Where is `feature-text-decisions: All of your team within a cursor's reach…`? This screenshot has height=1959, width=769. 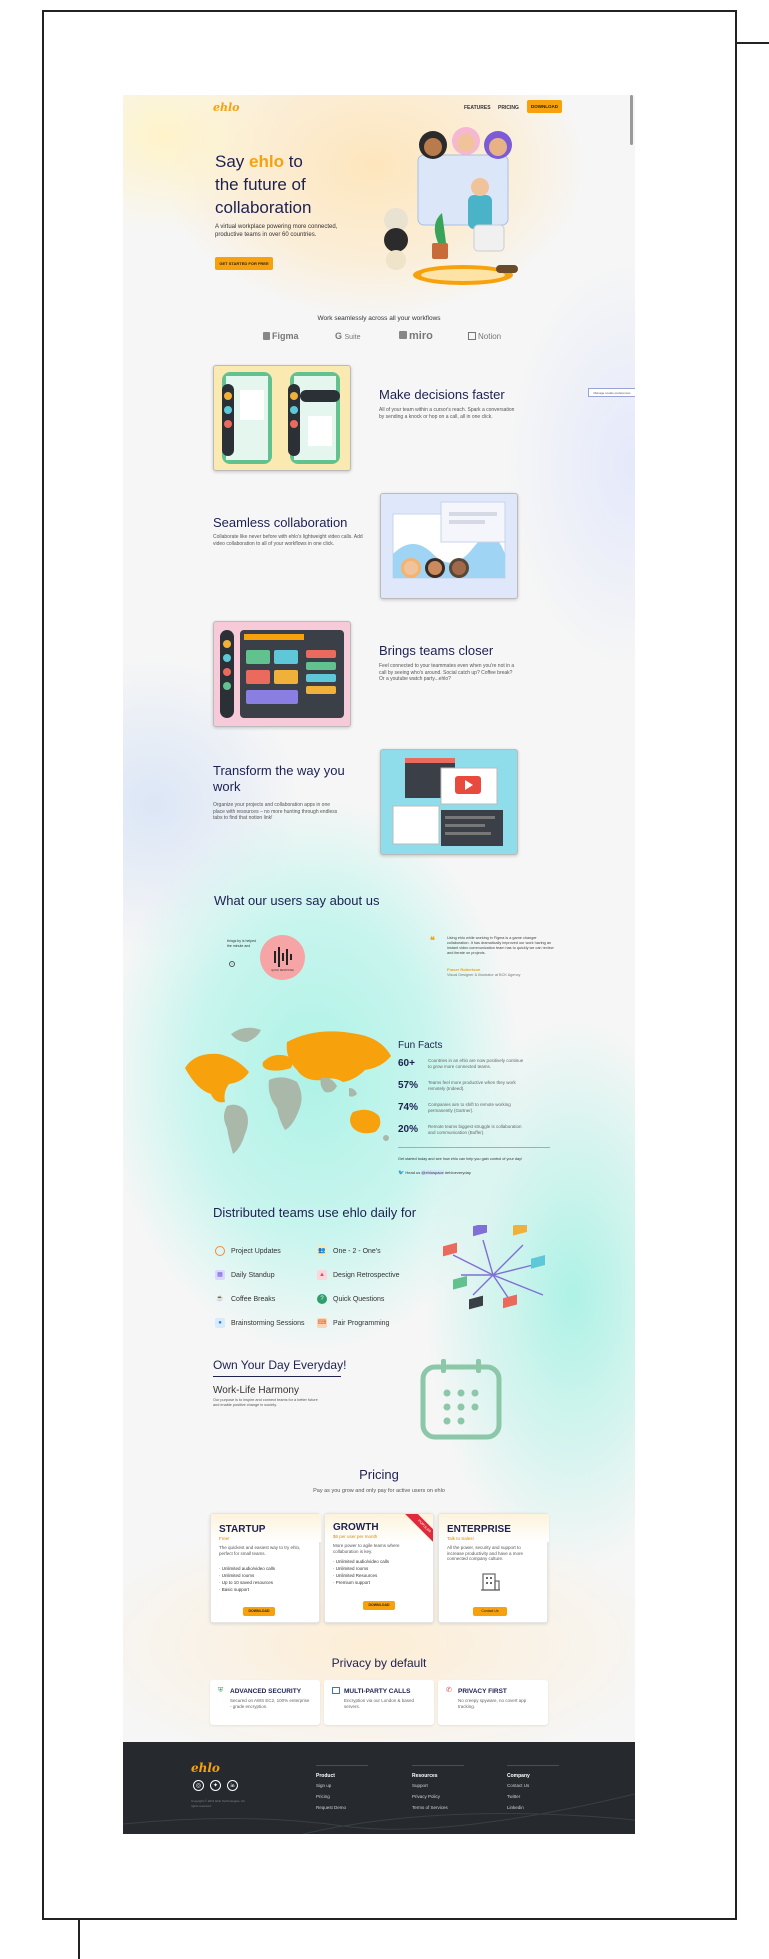 feature-text-decisions: All of your team within a cursor's reach… is located at coordinates (447, 413).